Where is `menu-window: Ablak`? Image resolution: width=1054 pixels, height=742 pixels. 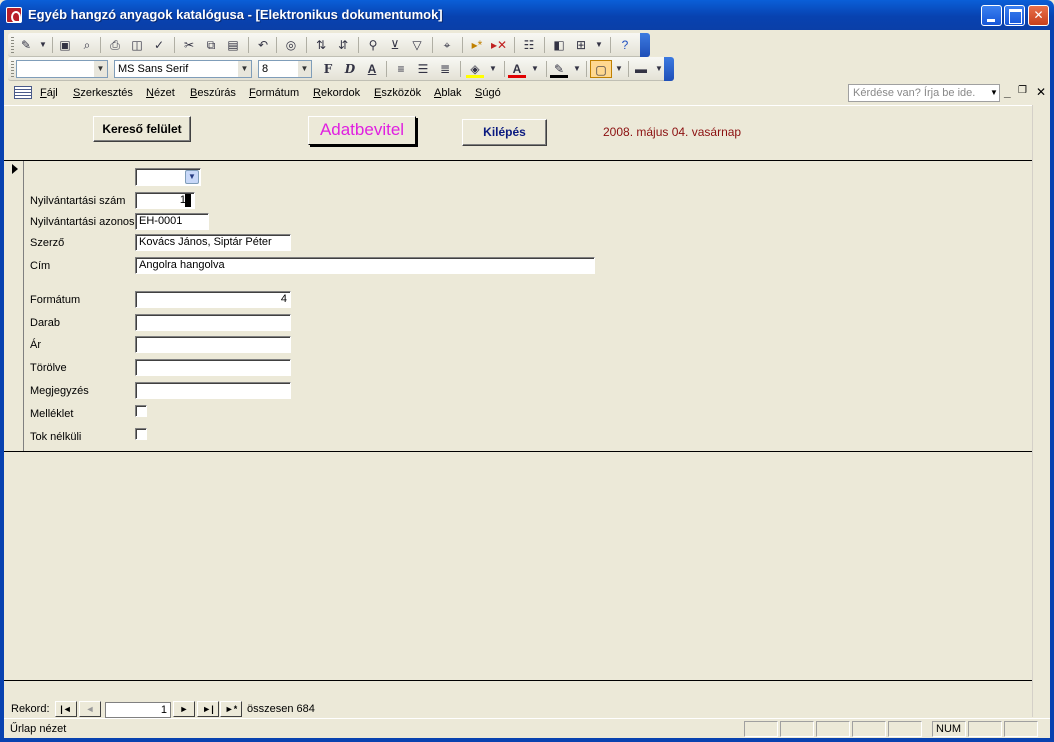 menu-window: Ablak is located at coordinates (448, 93).